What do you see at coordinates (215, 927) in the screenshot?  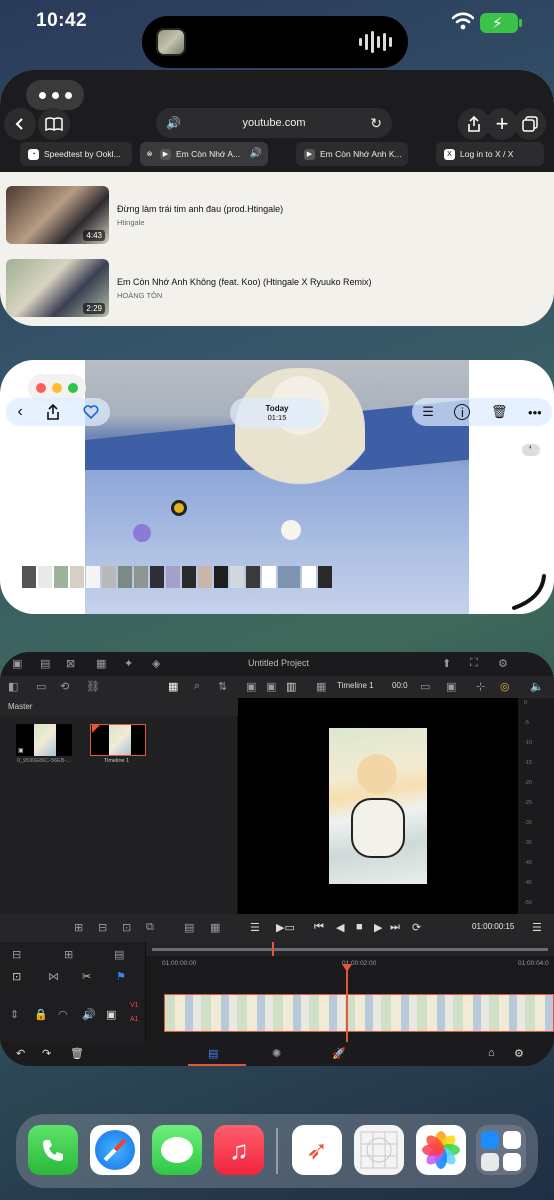 I see `ripple-icon: ▦` at bounding box center [215, 927].